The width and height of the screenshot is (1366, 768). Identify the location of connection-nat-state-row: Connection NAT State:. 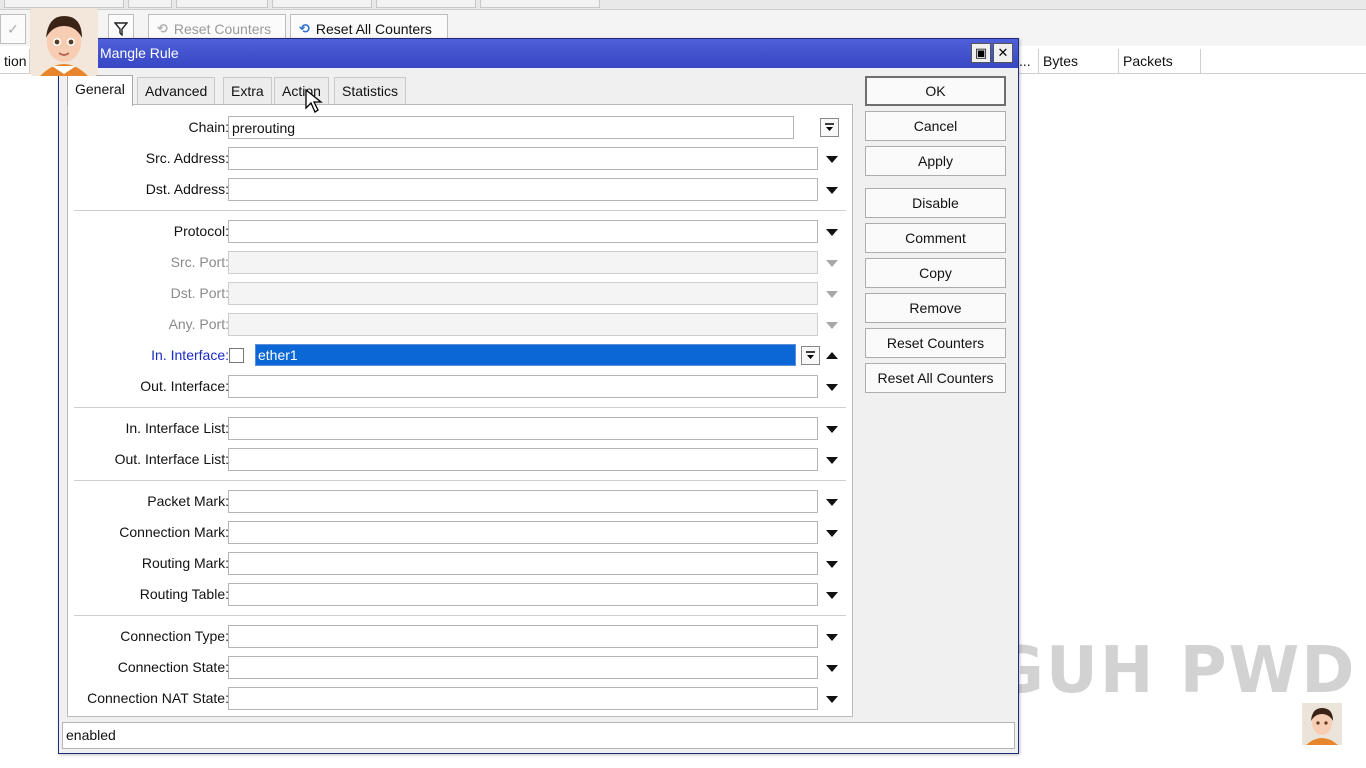
(461, 699).